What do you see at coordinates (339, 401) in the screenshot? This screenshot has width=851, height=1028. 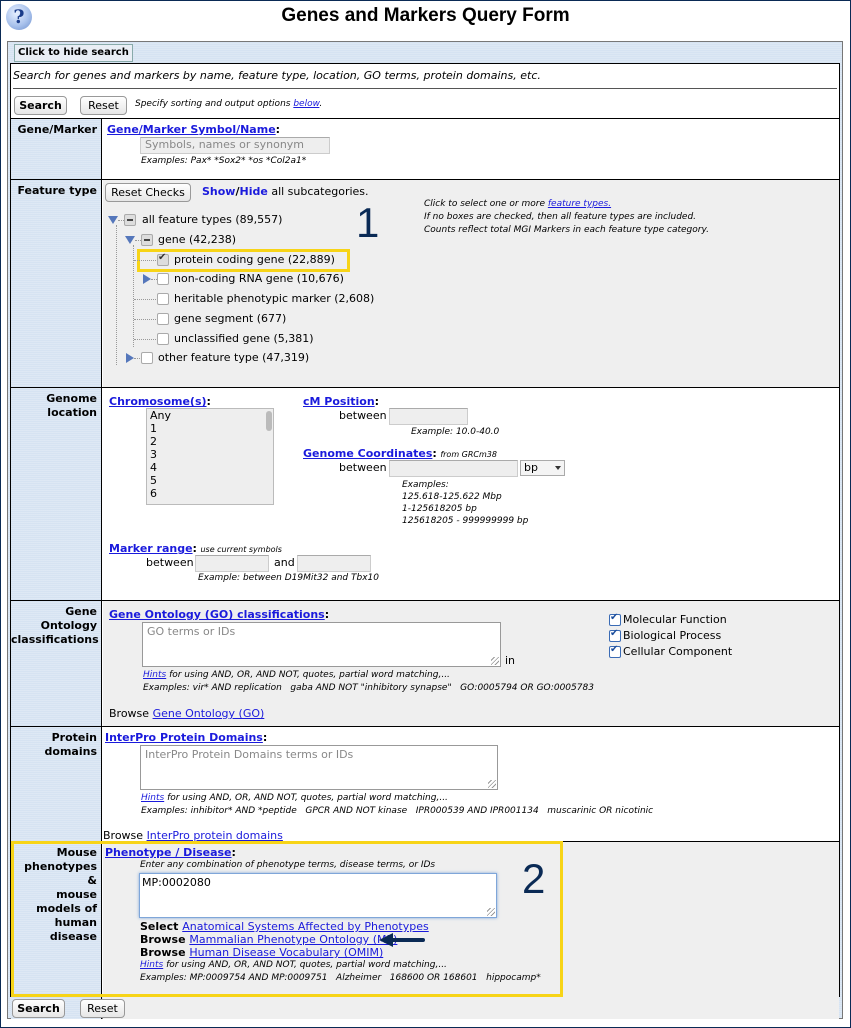 I see `cm-position-link: cM Position` at bounding box center [339, 401].